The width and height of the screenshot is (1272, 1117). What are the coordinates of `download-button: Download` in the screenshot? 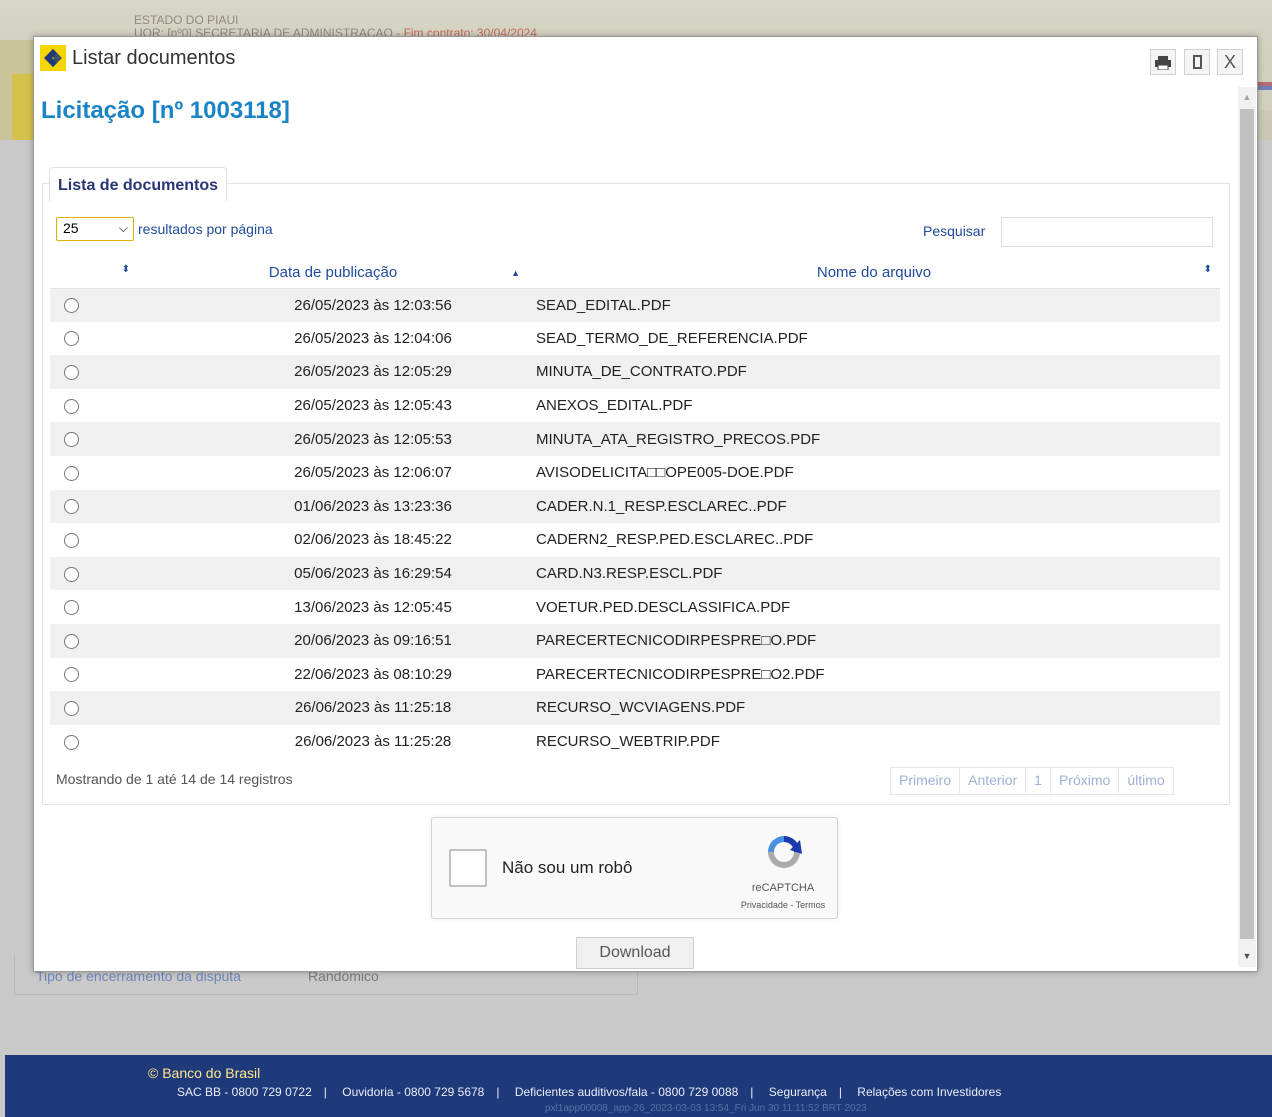 It's located at (635, 953).